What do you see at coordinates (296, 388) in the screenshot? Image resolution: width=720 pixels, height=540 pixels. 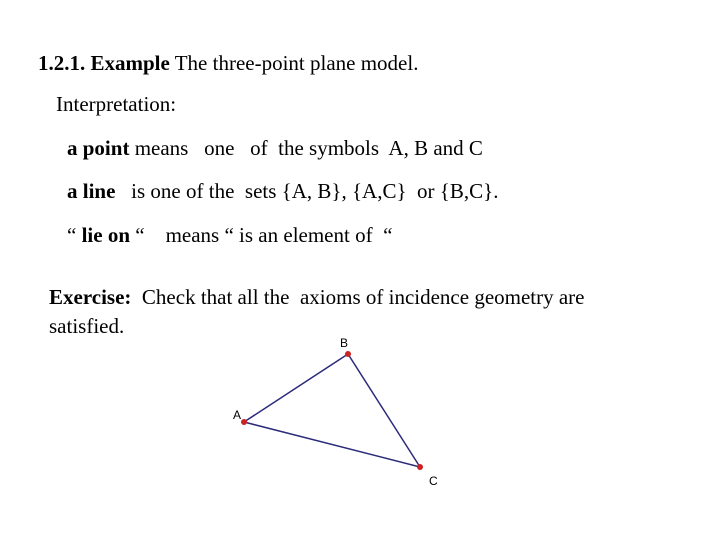 I see `edge-ab` at bounding box center [296, 388].